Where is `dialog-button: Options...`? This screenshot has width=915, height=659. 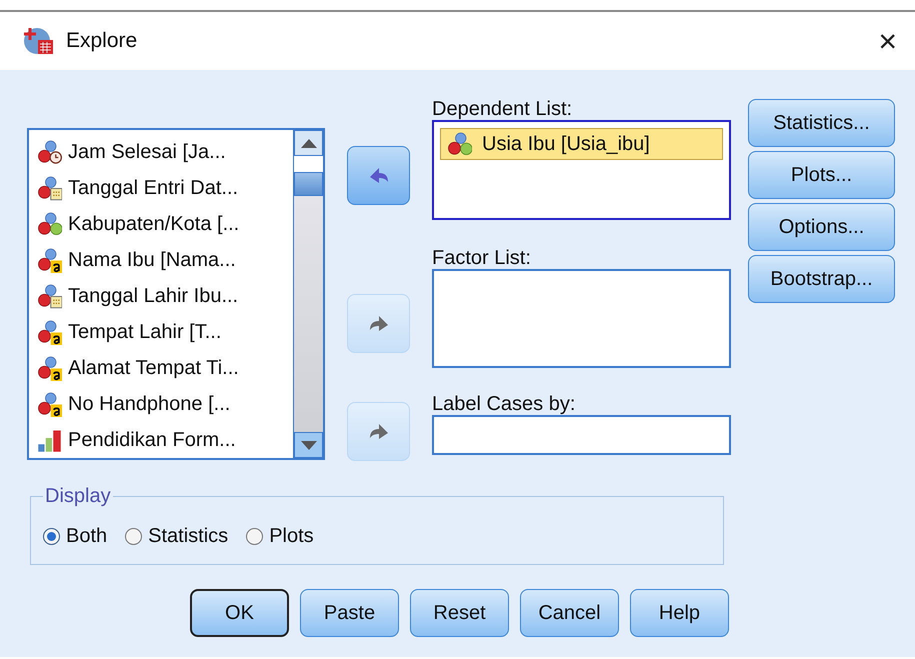 dialog-button: Options... is located at coordinates (821, 227).